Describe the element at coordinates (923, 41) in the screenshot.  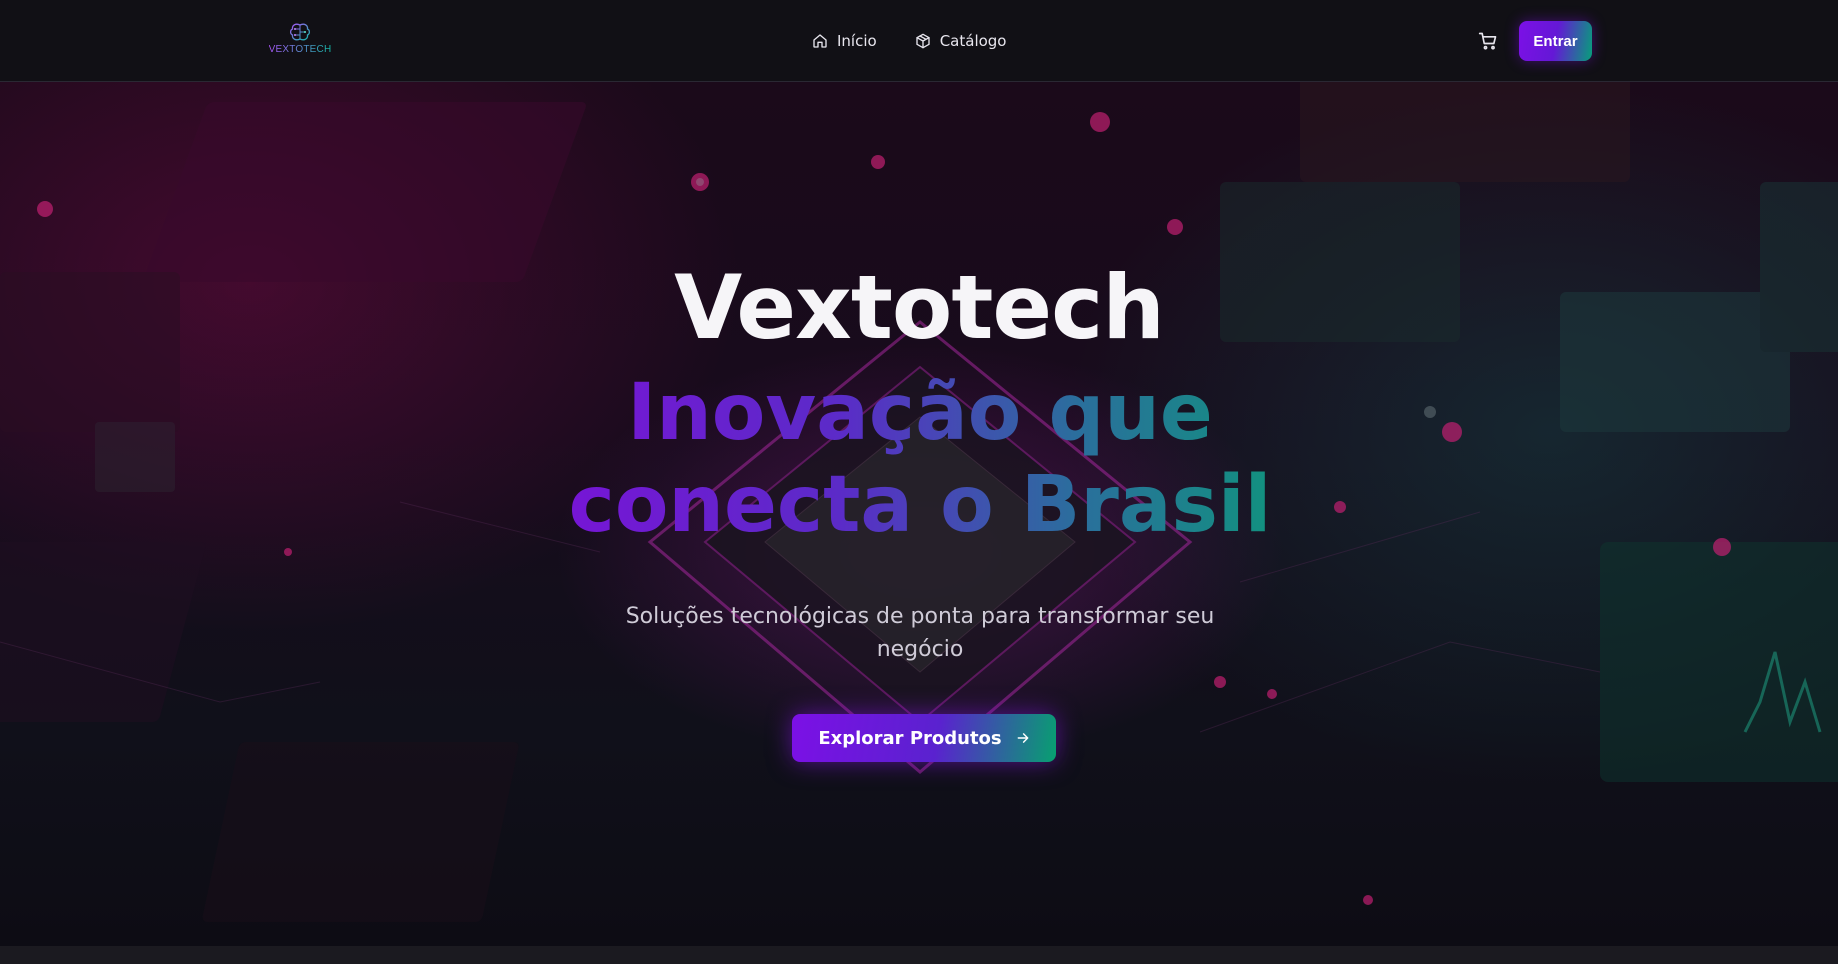
I see `box-icon` at that location.